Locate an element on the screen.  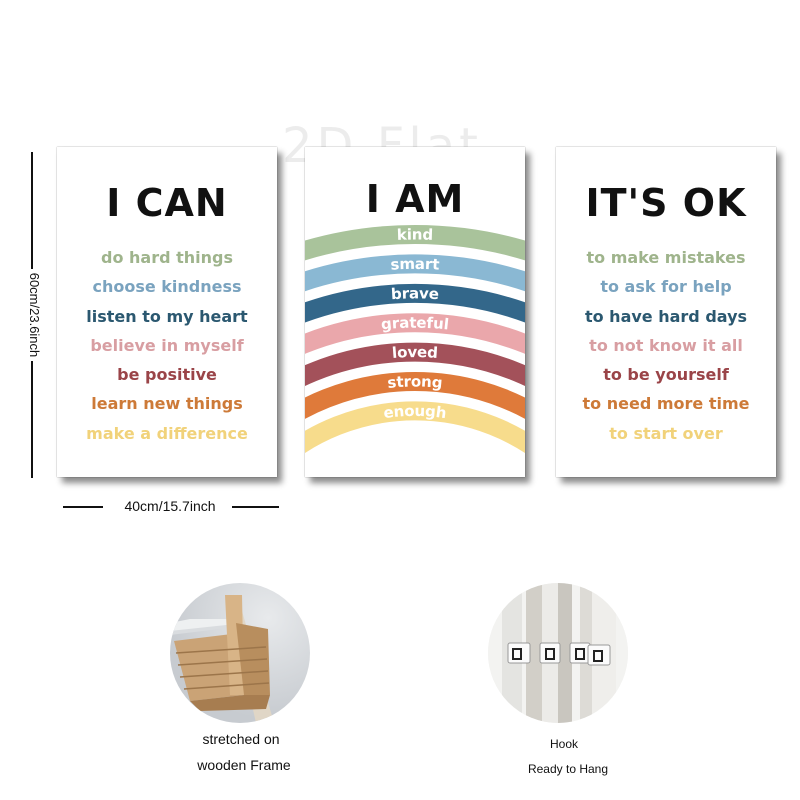
wooden-frame-photo is located at coordinates (240, 653).